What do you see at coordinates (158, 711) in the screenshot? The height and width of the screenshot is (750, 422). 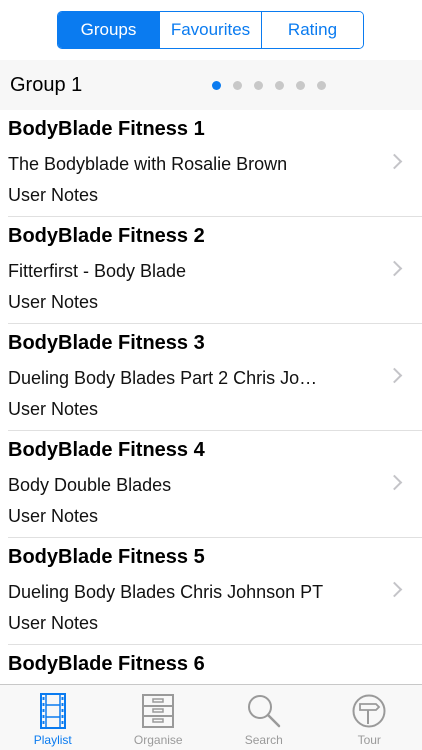 I see `cabinet-icon` at bounding box center [158, 711].